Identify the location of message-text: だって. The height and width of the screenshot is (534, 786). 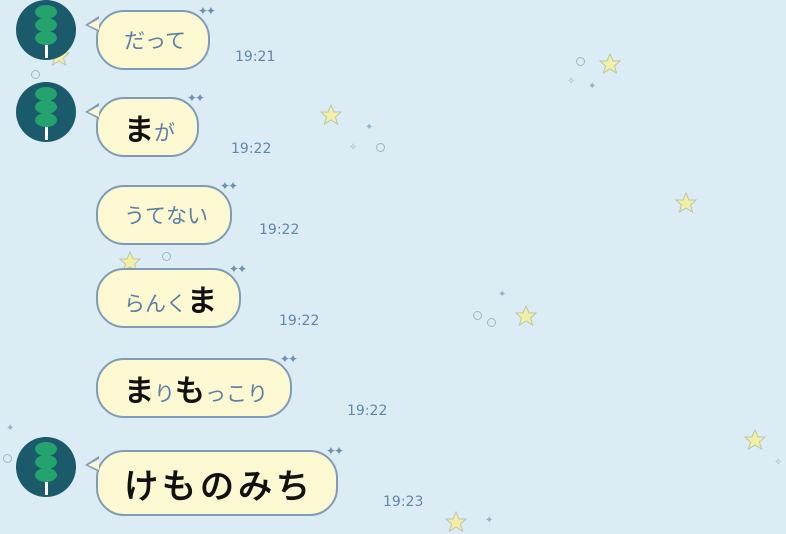
(155, 40).